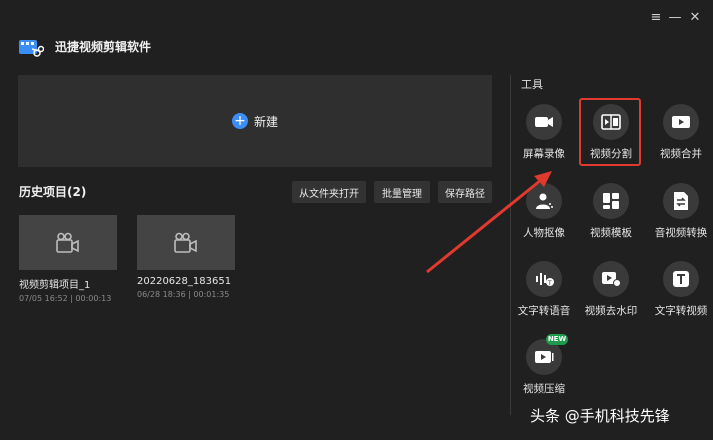 This screenshot has height=440, width=713. I want to click on watermark-text: 头条 @手机科技先锋, so click(600, 416).